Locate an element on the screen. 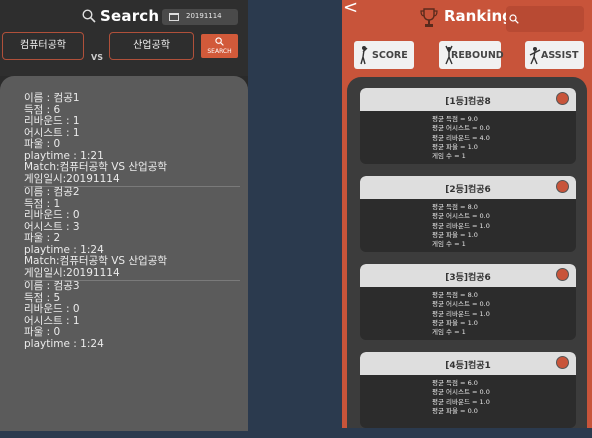 The image size is (592, 438). avg-foul: 평균 파울 = 0.0 is located at coordinates (455, 410).